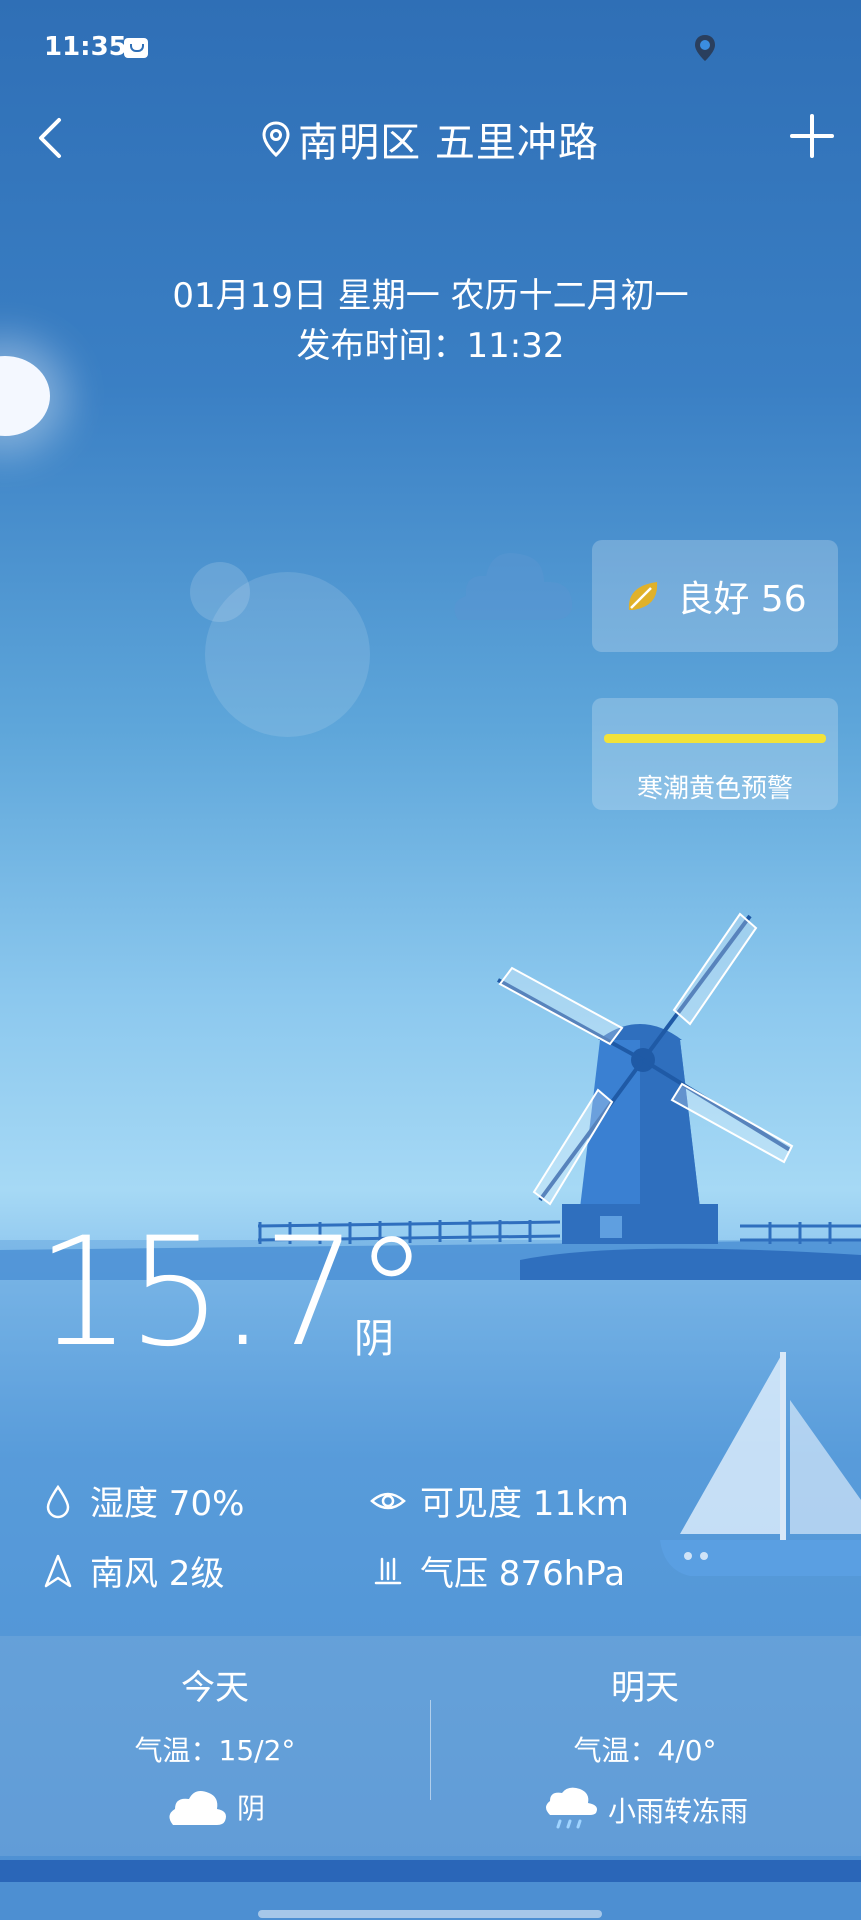 This screenshot has width=861, height=1920. What do you see at coordinates (388, 1500) in the screenshot?
I see `eye-icon` at bounding box center [388, 1500].